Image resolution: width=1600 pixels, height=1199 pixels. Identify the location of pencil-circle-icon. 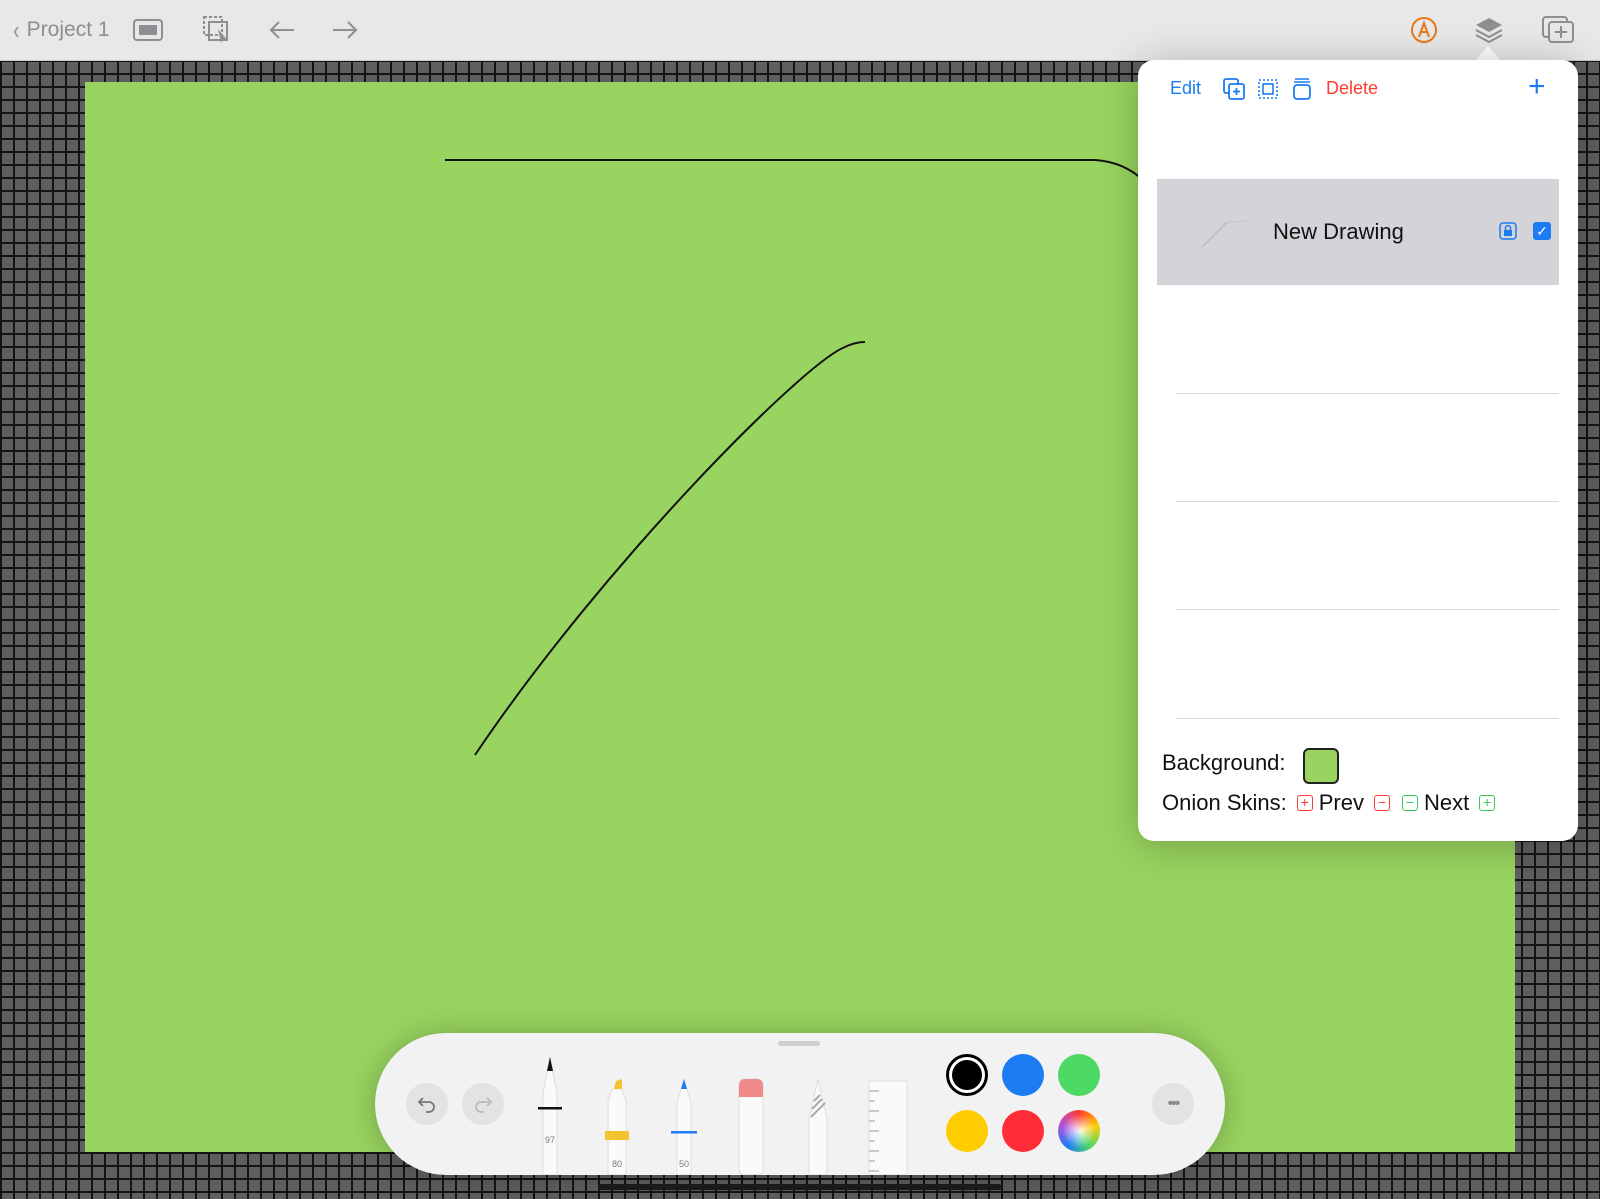
(1424, 30).